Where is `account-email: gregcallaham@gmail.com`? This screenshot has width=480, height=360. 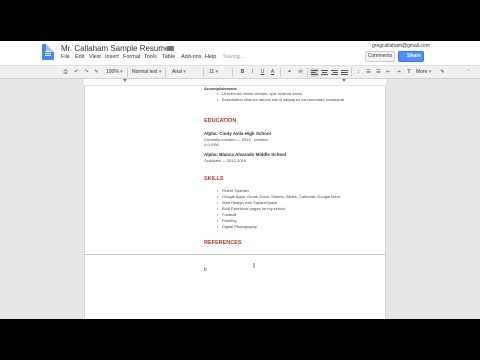
account-email: gregcallaham@gmail.com is located at coordinates (401, 46).